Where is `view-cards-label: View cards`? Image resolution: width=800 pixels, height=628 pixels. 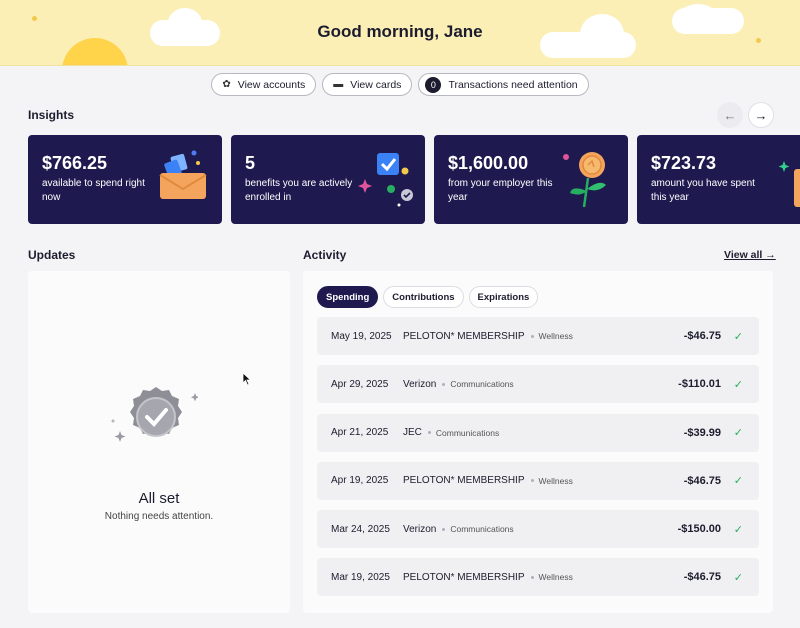
view-cards-label: View cards is located at coordinates (376, 84).